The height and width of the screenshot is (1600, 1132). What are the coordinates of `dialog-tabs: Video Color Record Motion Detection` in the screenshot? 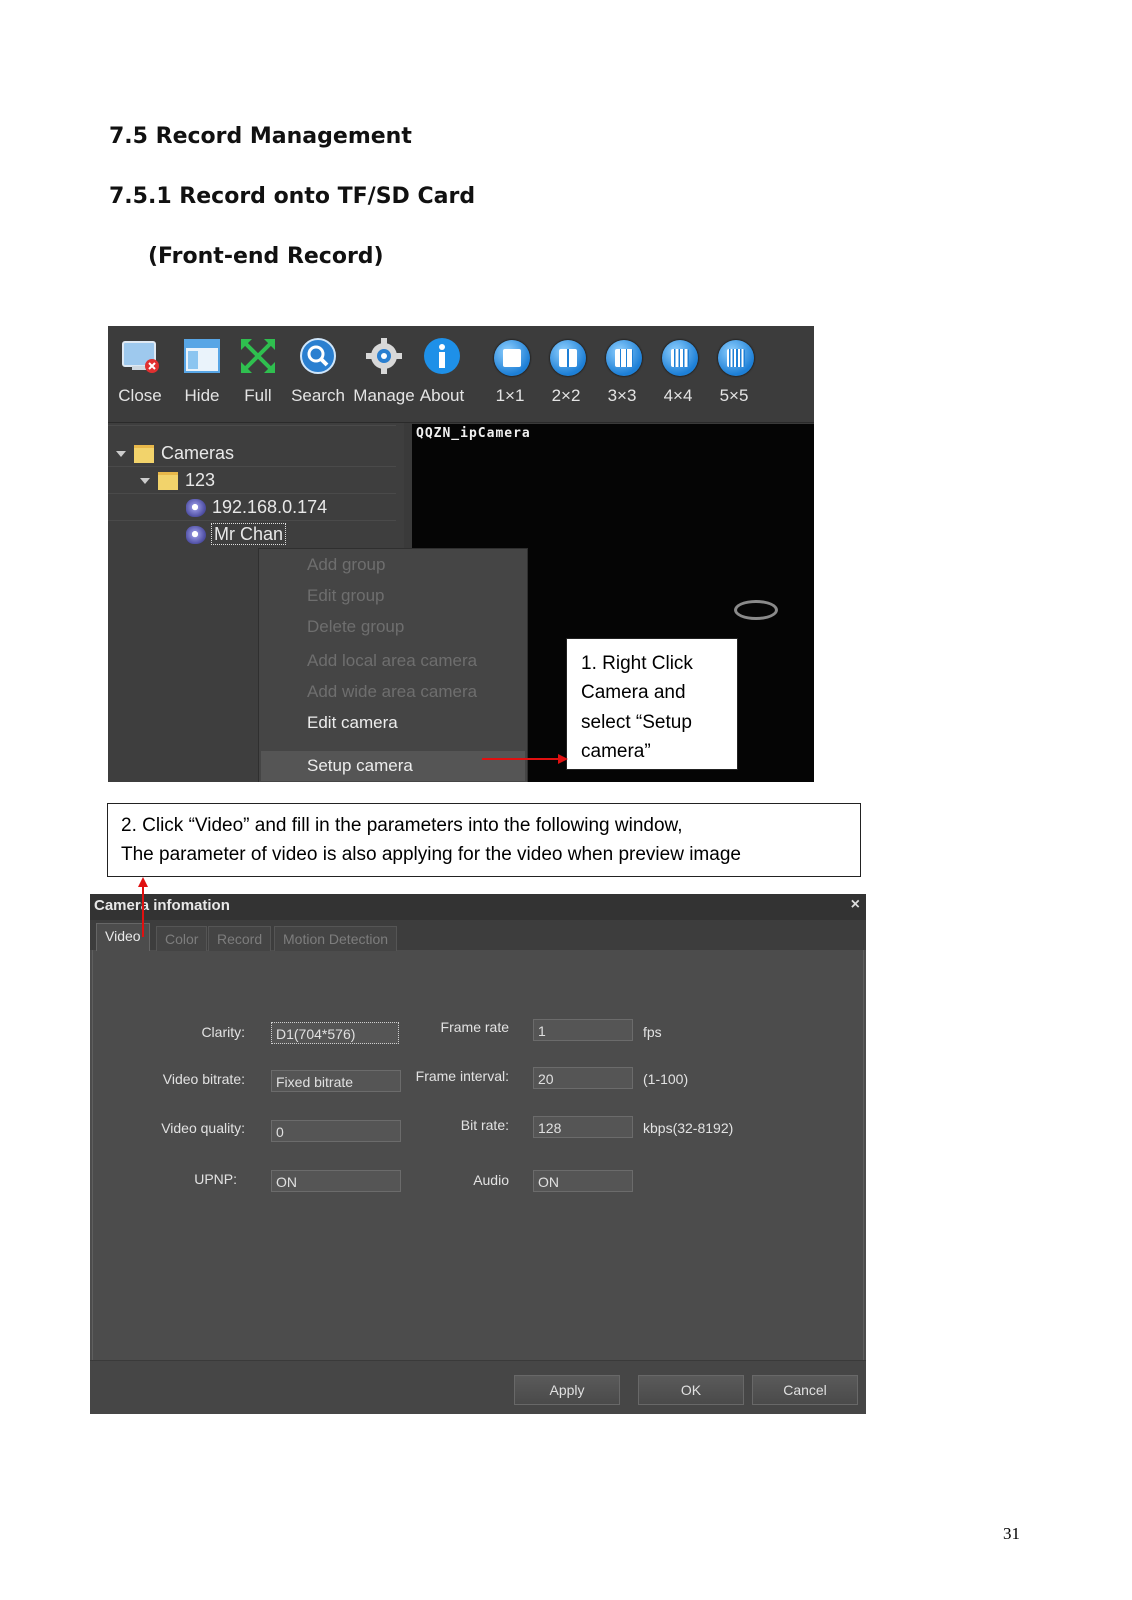 It's located at (478, 935).